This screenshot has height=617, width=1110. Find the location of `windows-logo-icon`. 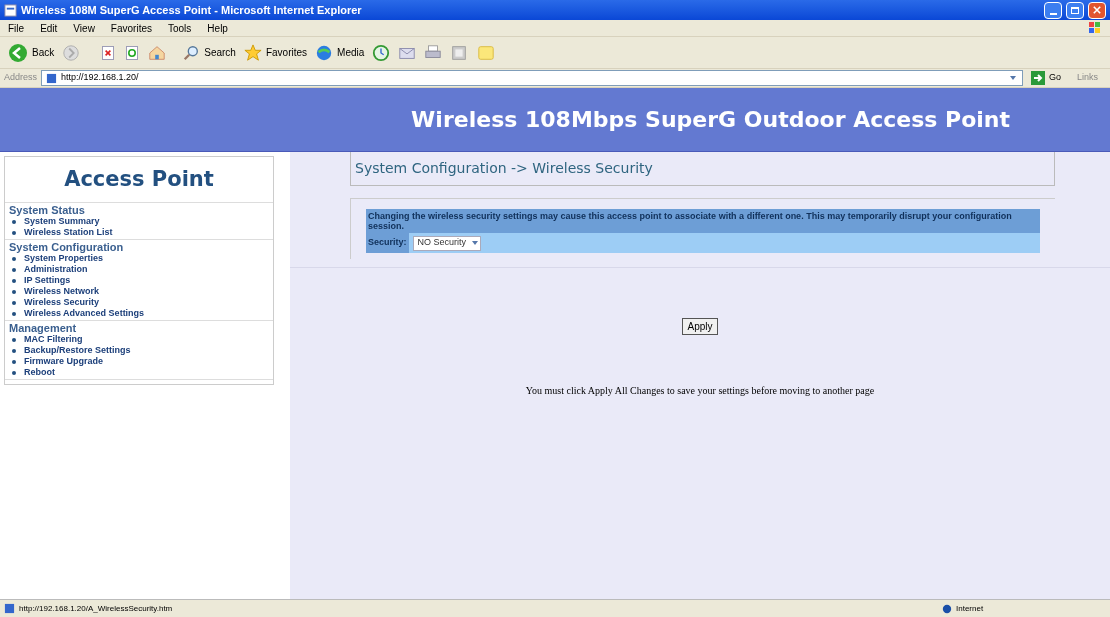

windows-logo-icon is located at coordinates (1095, 28).